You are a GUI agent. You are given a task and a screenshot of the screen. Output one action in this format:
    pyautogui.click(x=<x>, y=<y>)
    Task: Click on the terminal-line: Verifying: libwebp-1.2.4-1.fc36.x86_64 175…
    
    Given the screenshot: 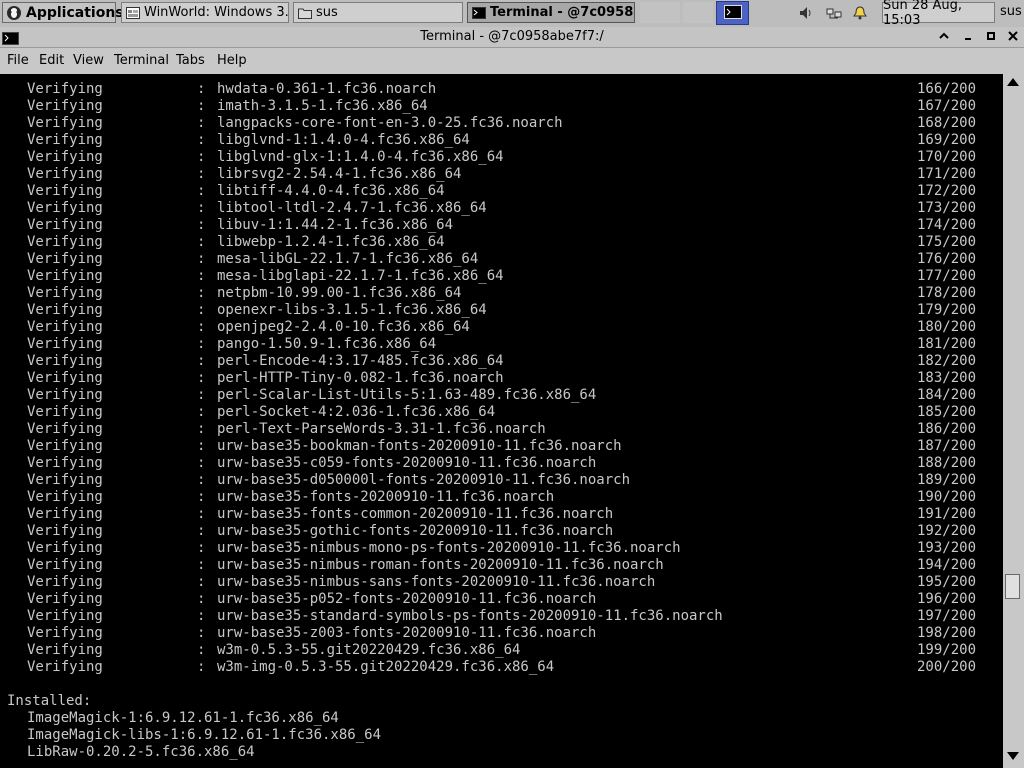 What is the action you would take?
    pyautogui.click(x=501, y=242)
    